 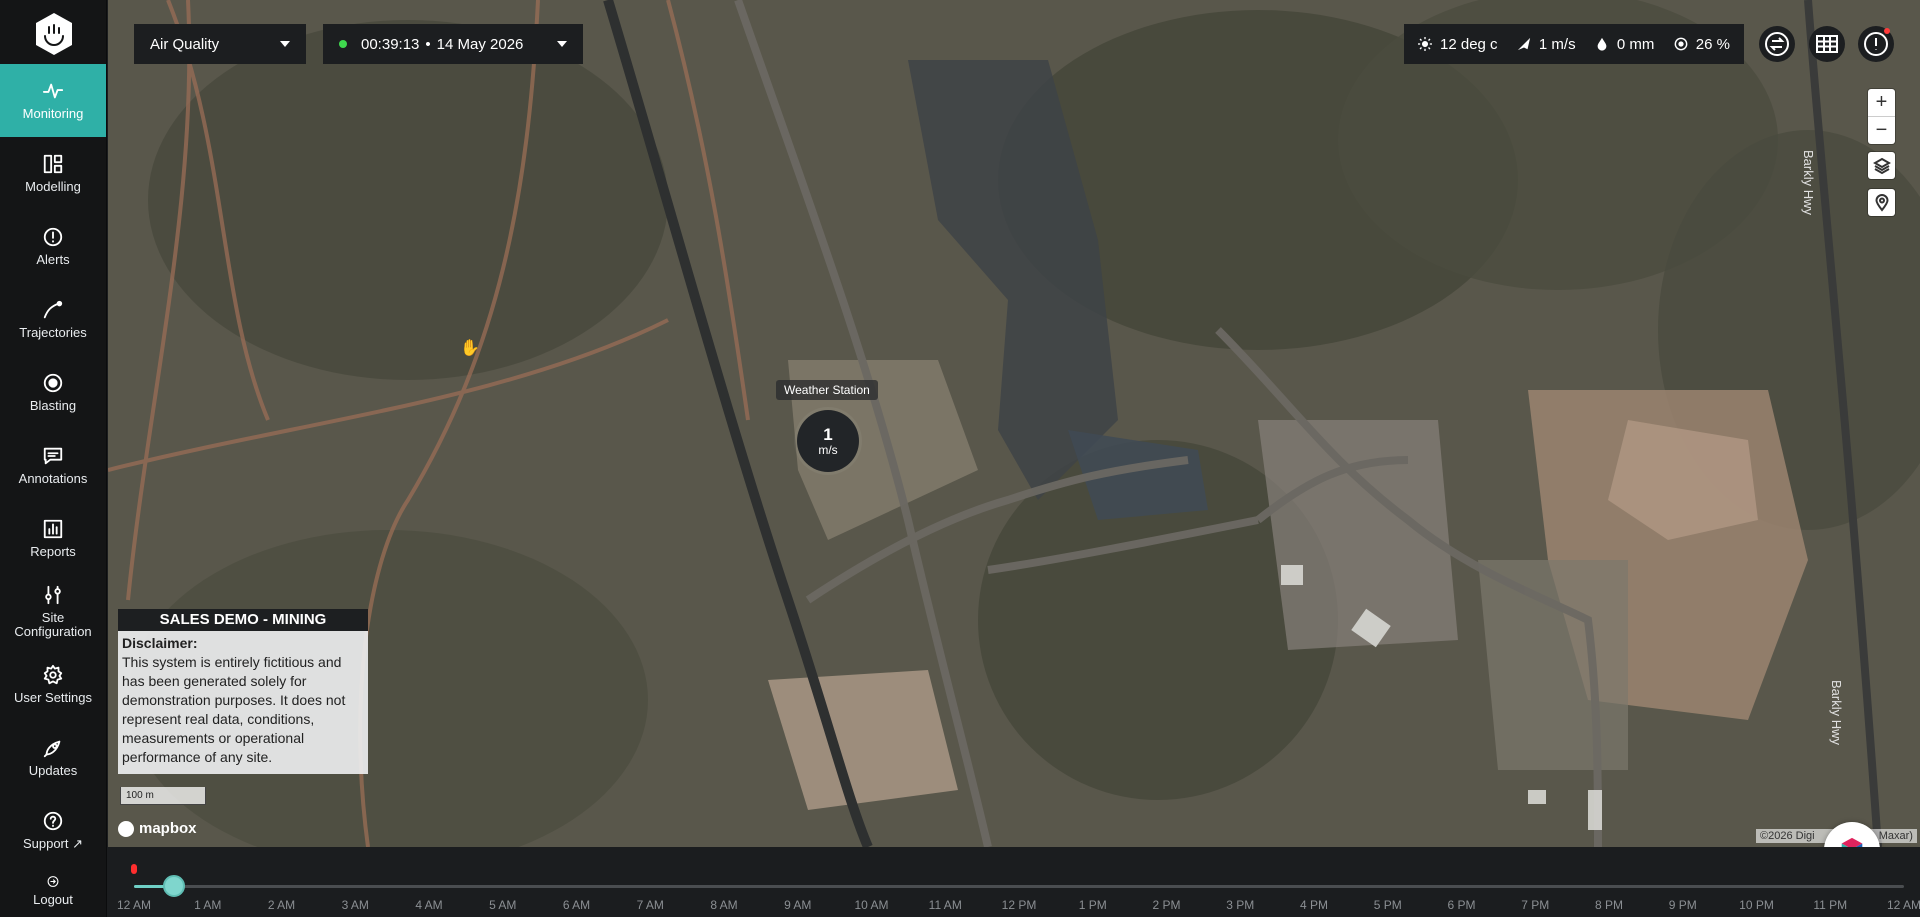 I want to click on grid-icon, so click(x=1827, y=44).